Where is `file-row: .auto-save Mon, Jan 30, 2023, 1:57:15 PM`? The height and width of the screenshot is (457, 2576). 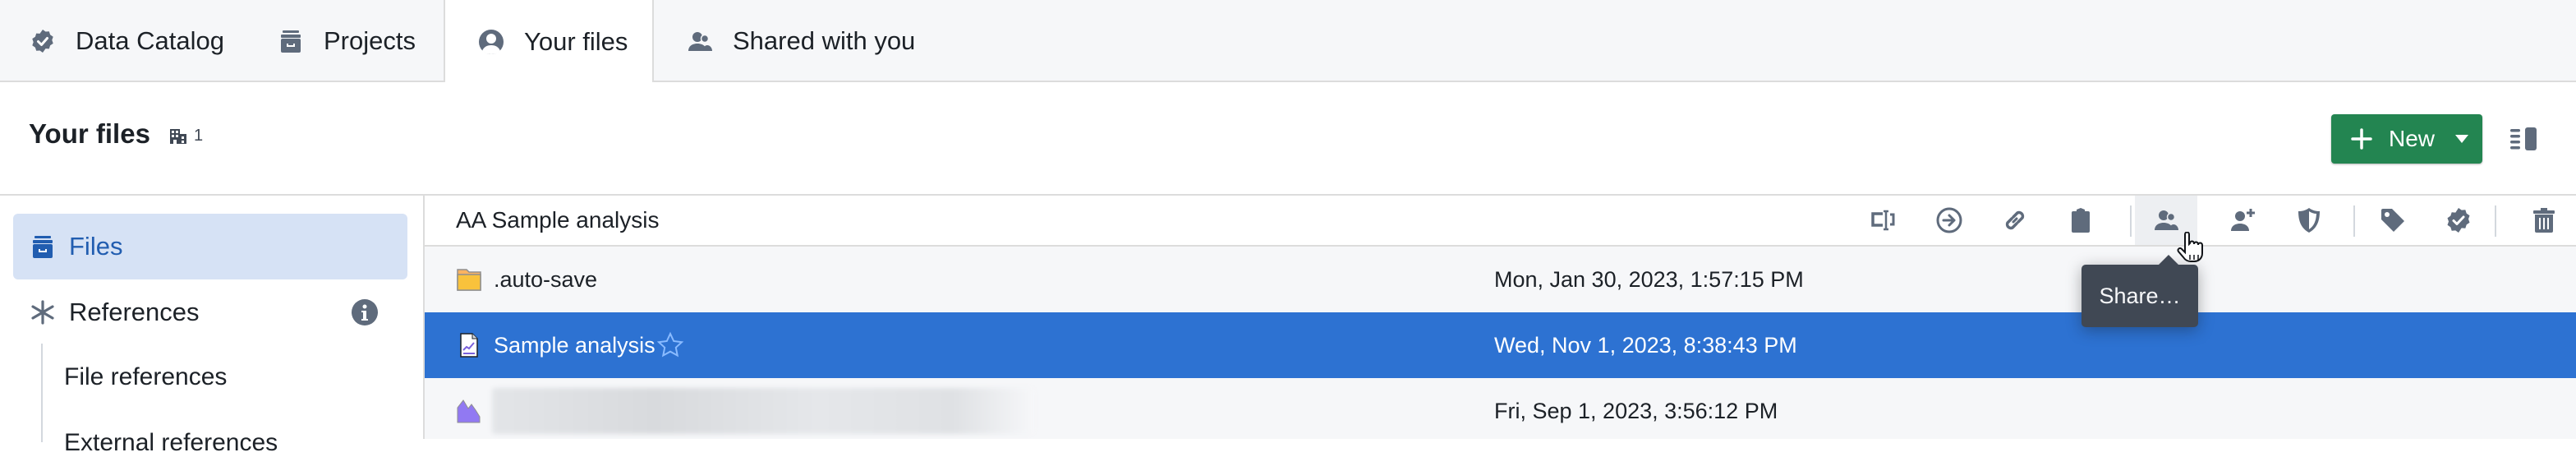 file-row: .auto-save Mon, Jan 30, 2023, 1:57:15 PM is located at coordinates (1500, 279).